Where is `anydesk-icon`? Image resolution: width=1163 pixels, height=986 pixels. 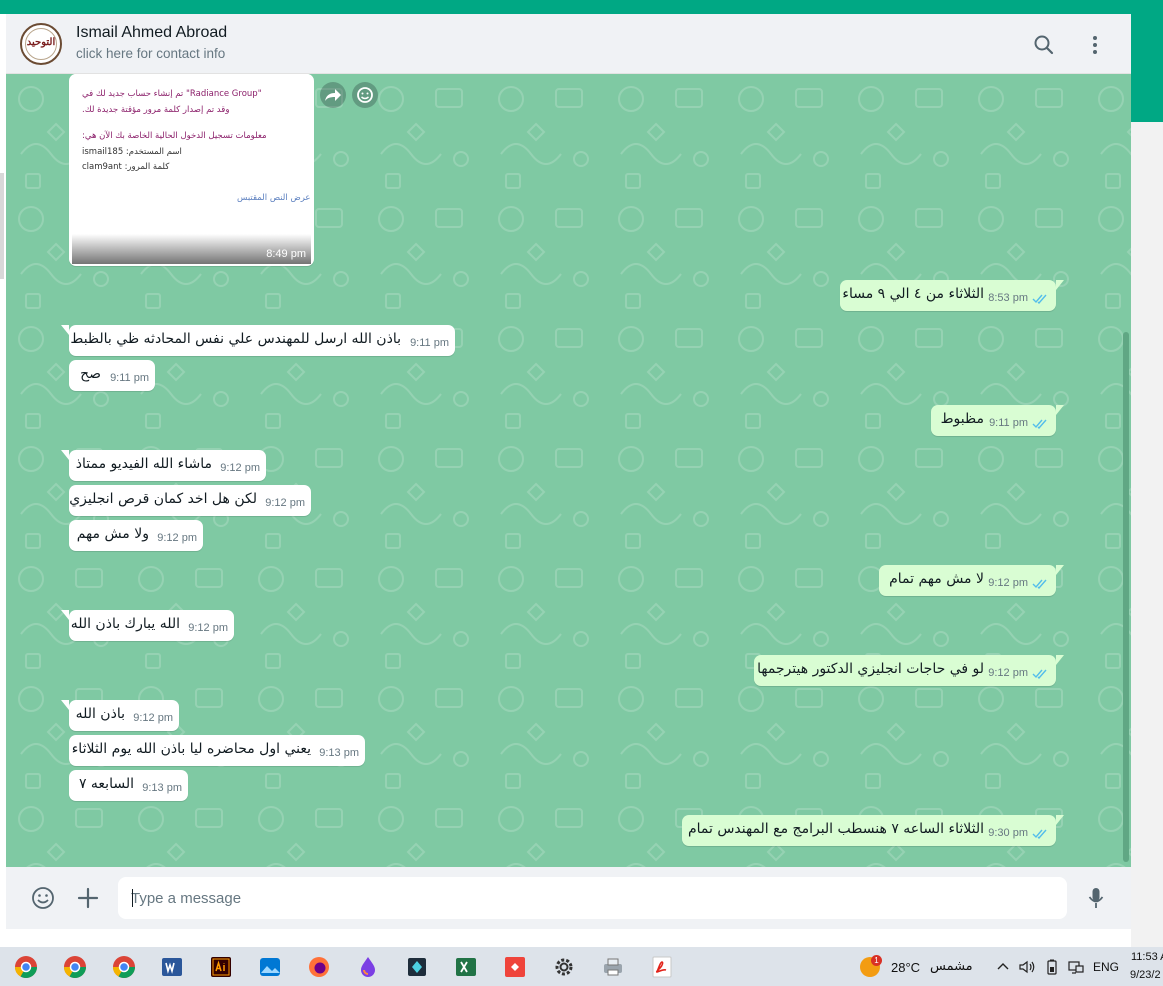
anydesk-icon is located at coordinates (515, 967).